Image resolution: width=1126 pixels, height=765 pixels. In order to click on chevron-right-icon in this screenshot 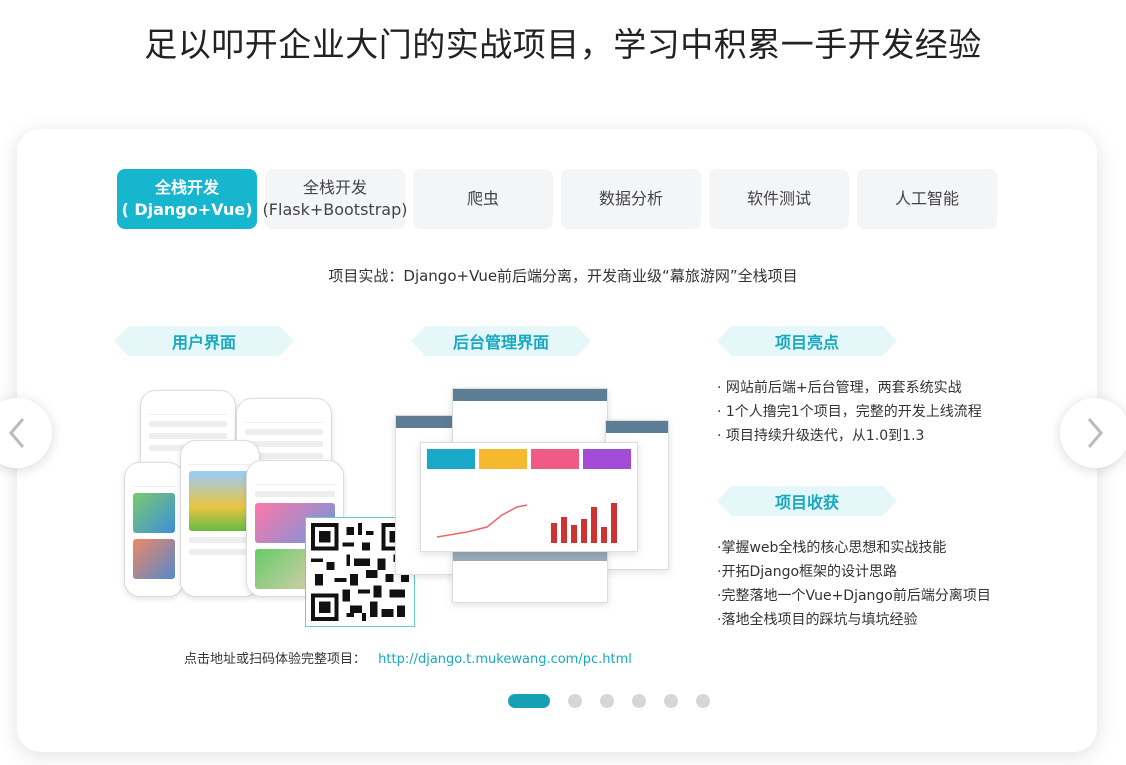, I will do `click(1095, 433)`.